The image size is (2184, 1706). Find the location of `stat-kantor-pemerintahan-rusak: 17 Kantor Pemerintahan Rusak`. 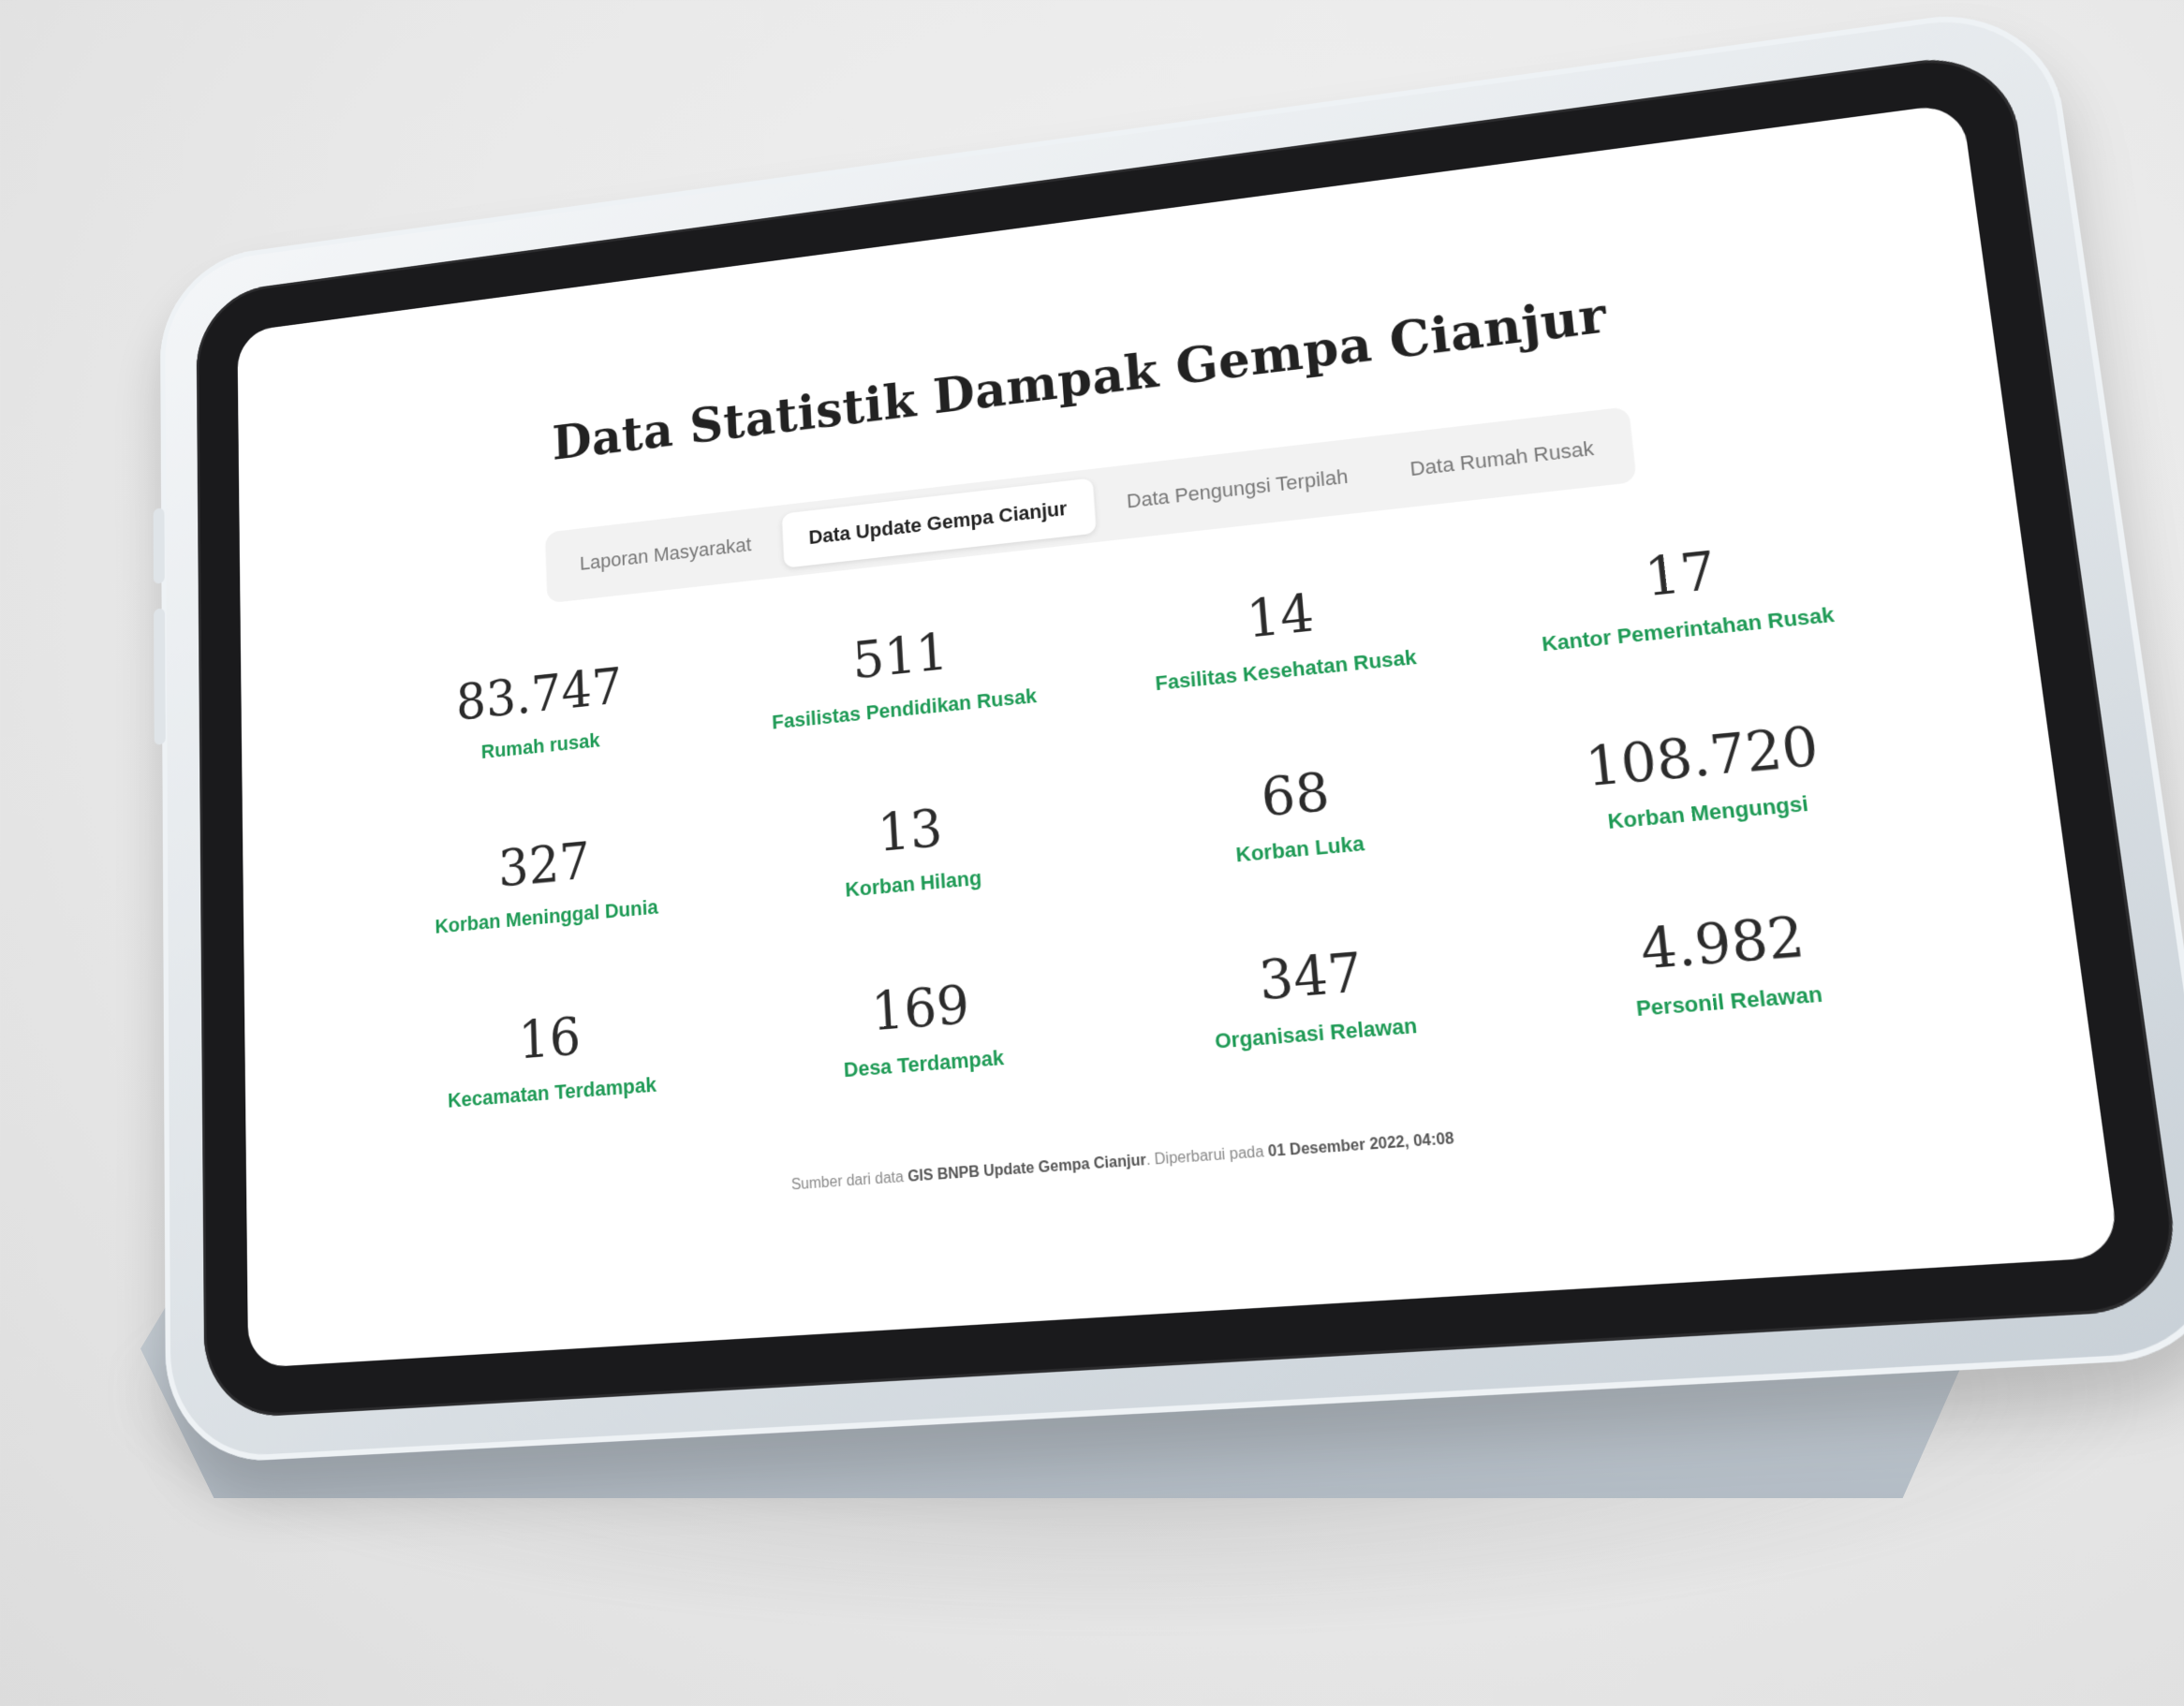

stat-kantor-pemerintahan-rusak: 17 Kantor Pemerintahan Rusak is located at coordinates (1685, 593).